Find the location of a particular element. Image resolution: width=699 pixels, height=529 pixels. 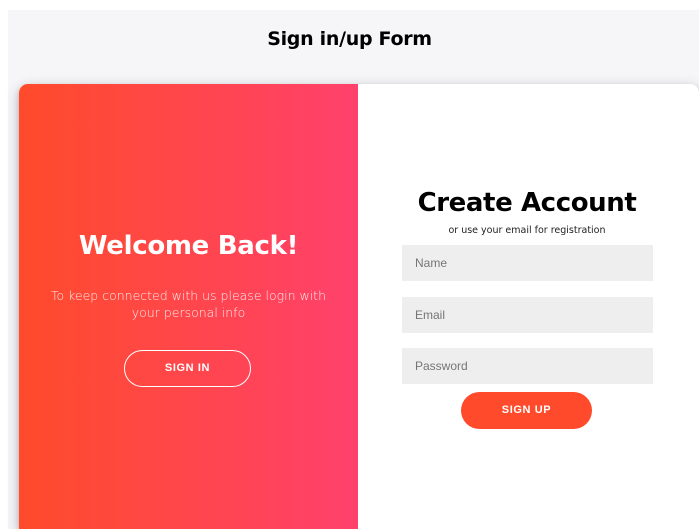

email-field is located at coordinates (527, 315).